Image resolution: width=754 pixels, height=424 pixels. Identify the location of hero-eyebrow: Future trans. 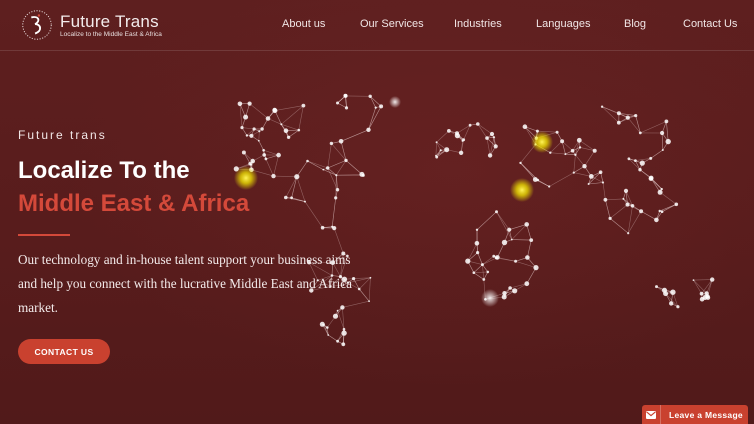
(62, 135).